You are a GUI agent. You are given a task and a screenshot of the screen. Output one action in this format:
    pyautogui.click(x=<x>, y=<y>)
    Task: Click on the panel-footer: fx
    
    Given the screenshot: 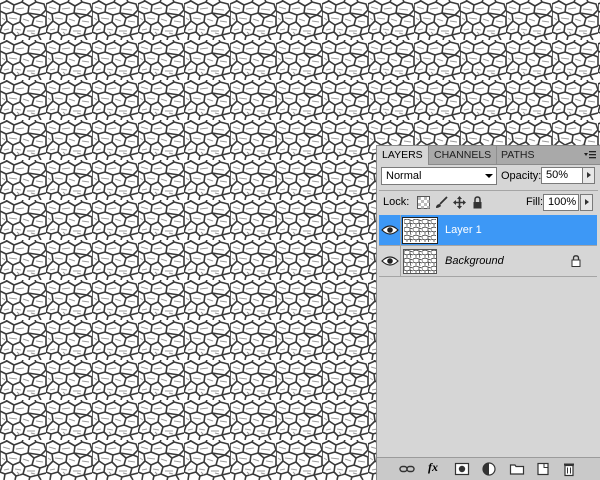 What is the action you would take?
    pyautogui.click(x=488, y=468)
    